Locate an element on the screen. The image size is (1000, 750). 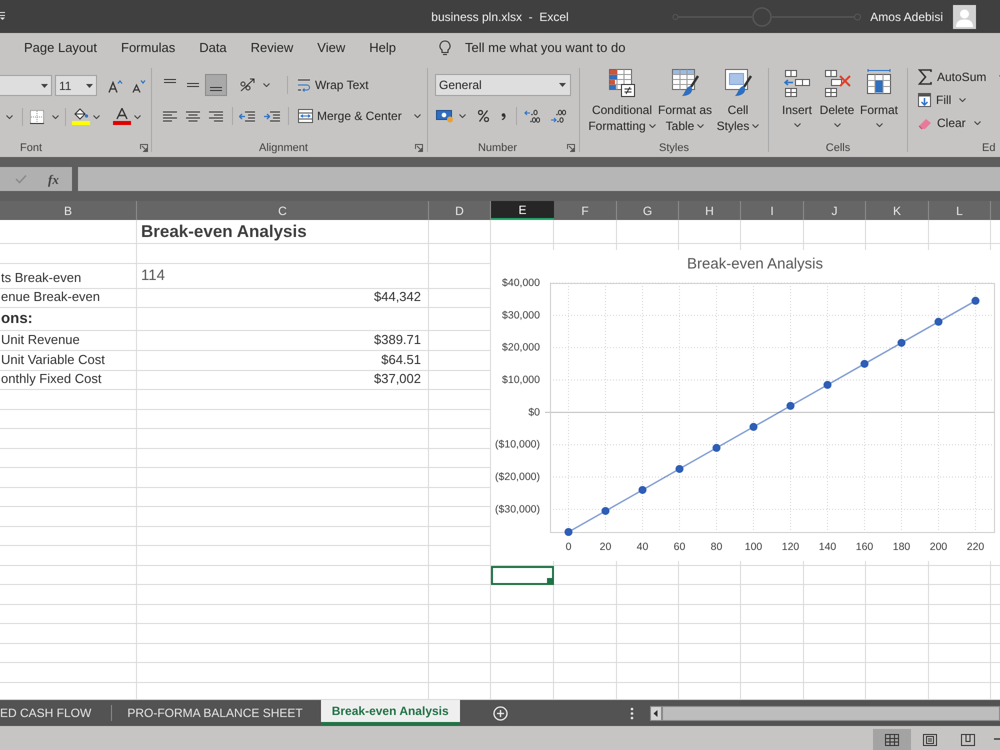
y-axis-label: ($20,000) is located at coordinates (517, 477).